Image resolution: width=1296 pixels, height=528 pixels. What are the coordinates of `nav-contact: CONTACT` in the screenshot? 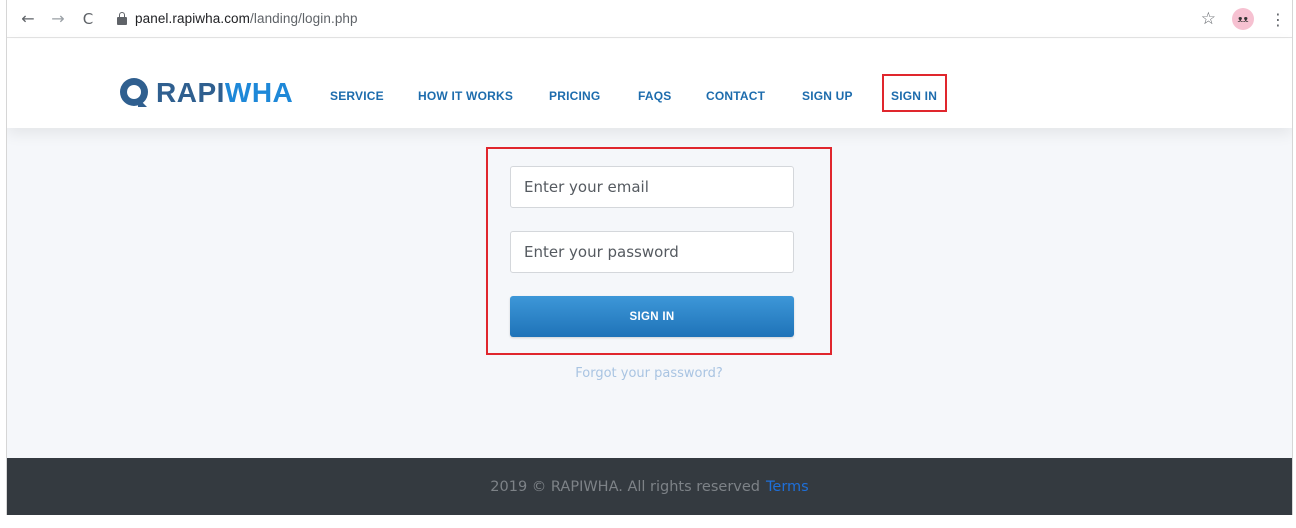 It's located at (735, 96).